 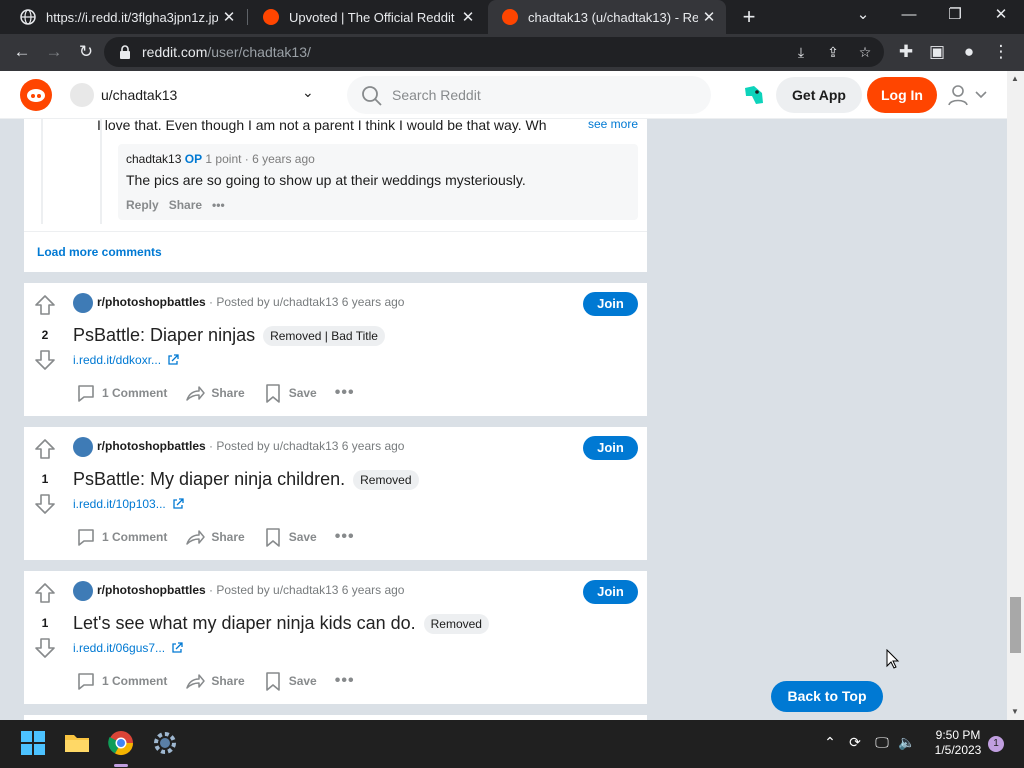 I want to click on reply-meta: chadtak13 OP 1 point · 6 years ago, so click(x=220, y=159).